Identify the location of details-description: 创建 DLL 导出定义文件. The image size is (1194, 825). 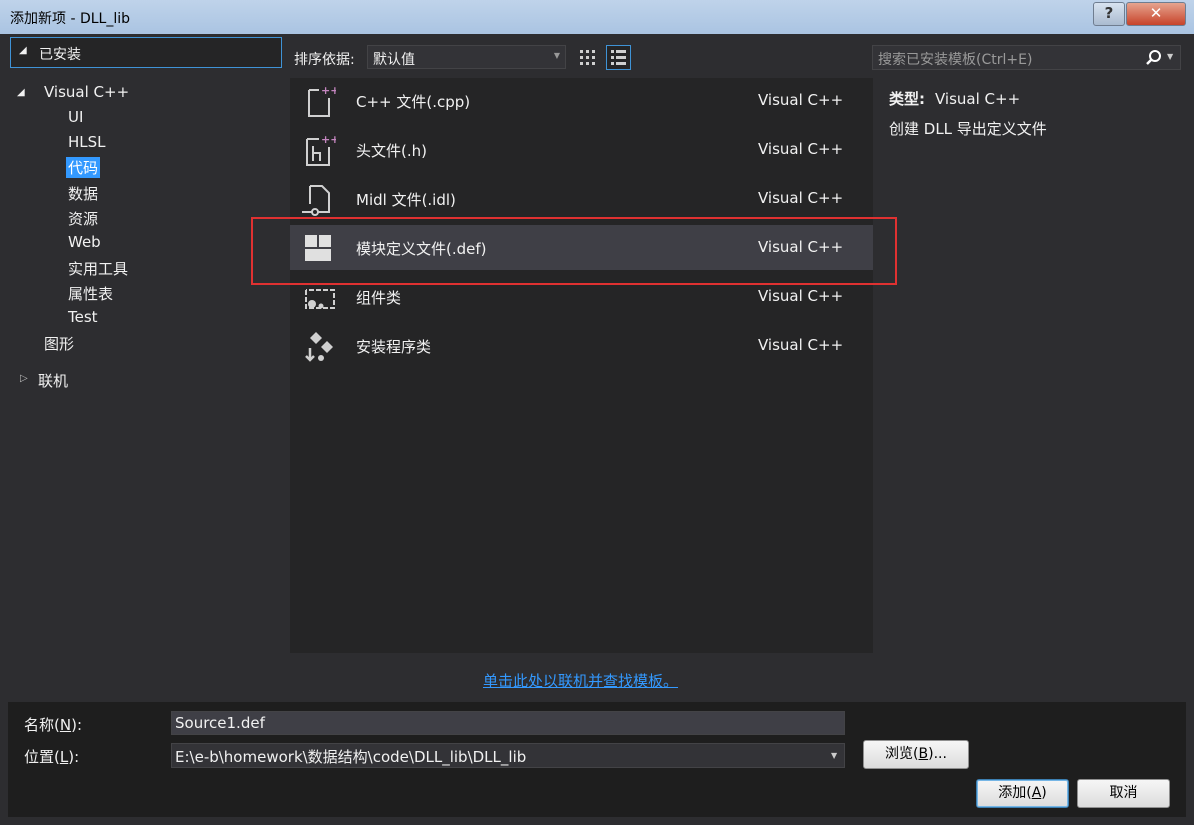
(968, 129).